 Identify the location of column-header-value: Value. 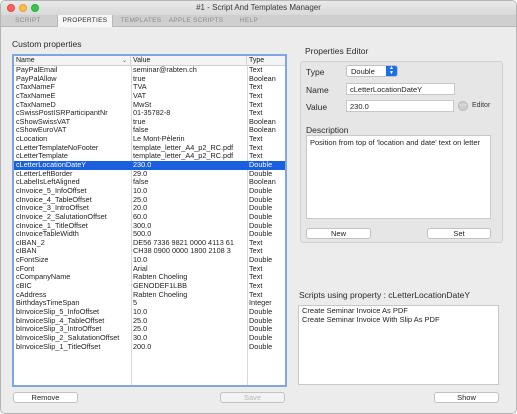
(189, 61).